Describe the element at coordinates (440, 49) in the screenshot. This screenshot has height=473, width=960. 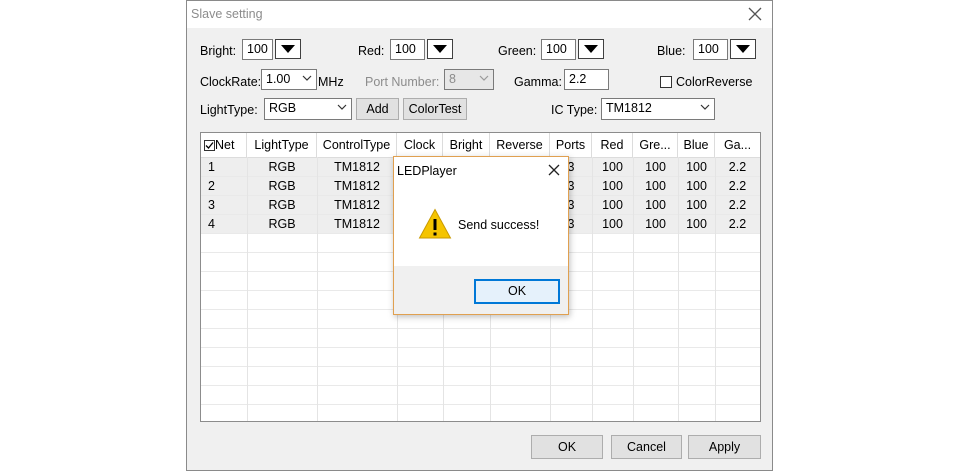
I see `red-dropdown-button` at that location.